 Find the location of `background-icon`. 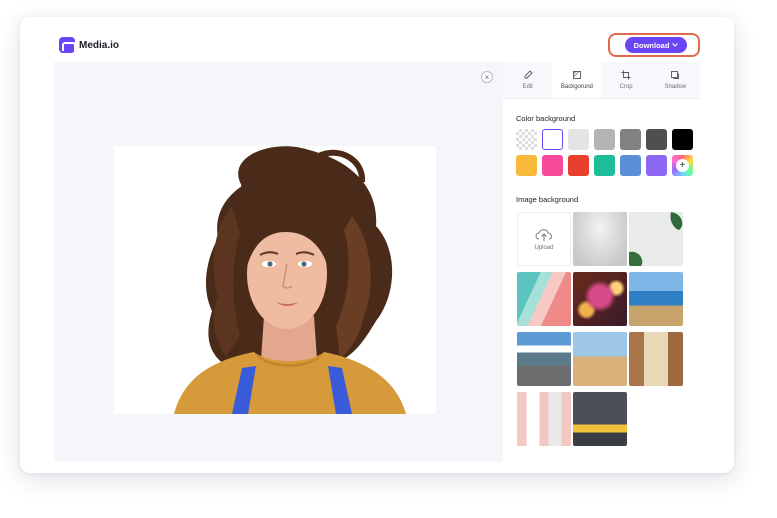

background-icon is located at coordinates (576, 75).